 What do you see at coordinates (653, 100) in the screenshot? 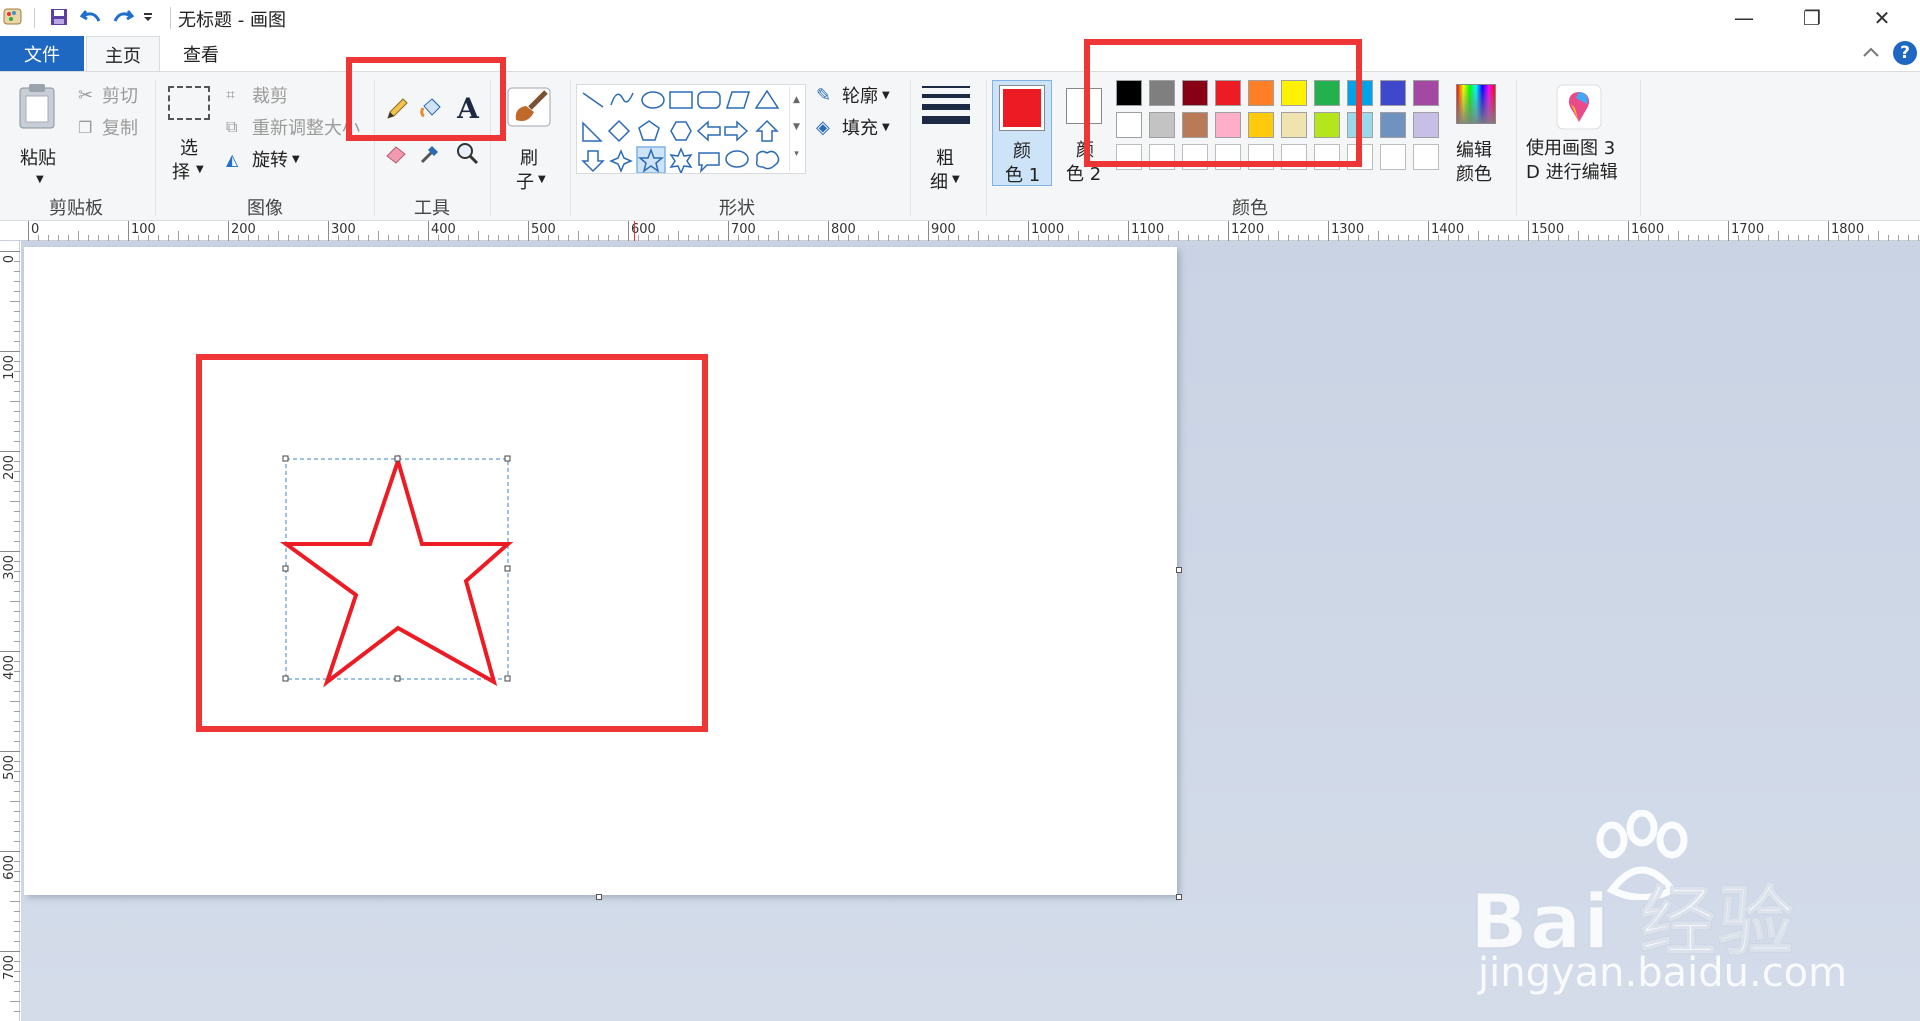
I see `oval-shape-icon` at bounding box center [653, 100].